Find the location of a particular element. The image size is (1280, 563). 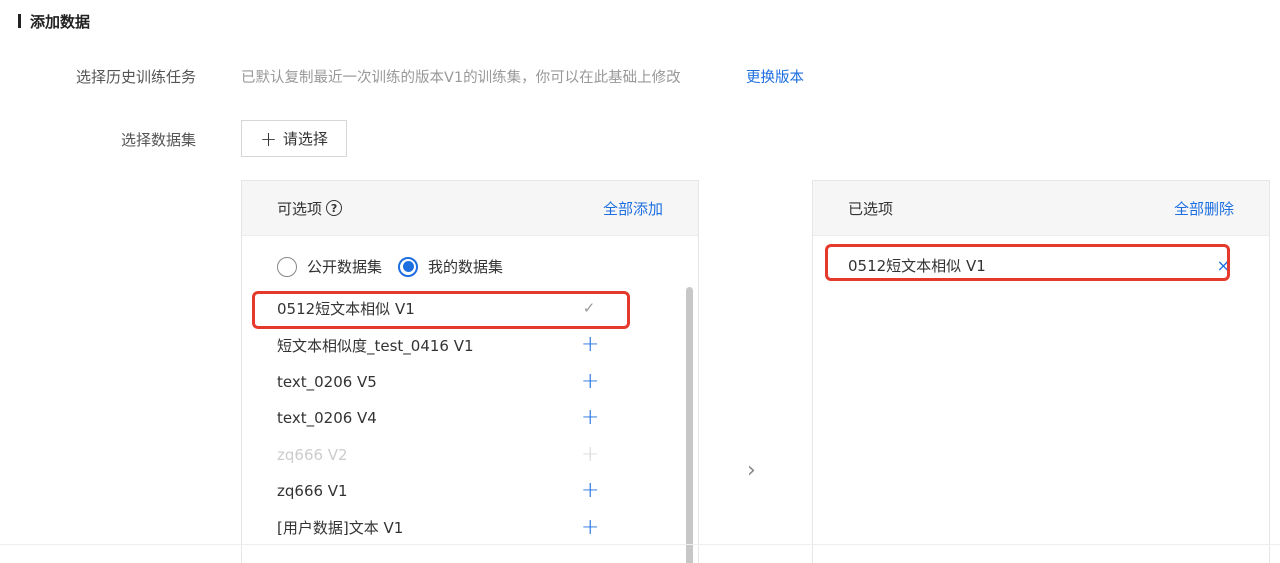

list-item: text_0206 V5 + is located at coordinates (462, 382).